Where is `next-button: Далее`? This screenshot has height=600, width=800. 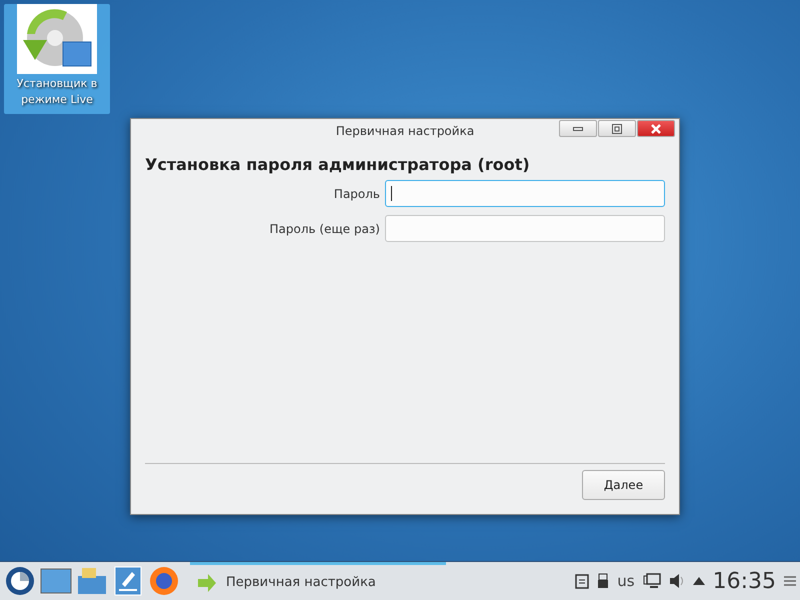 next-button: Далее is located at coordinates (623, 485).